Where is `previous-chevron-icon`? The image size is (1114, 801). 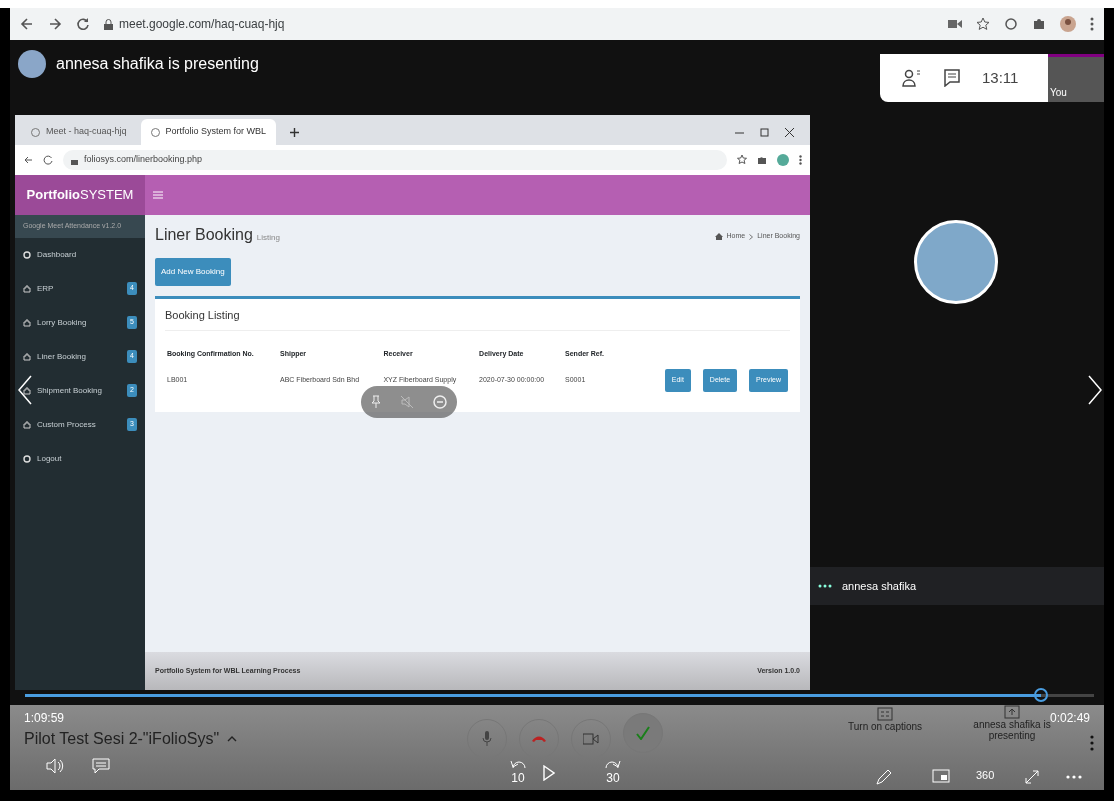 previous-chevron-icon is located at coordinates (25, 390).